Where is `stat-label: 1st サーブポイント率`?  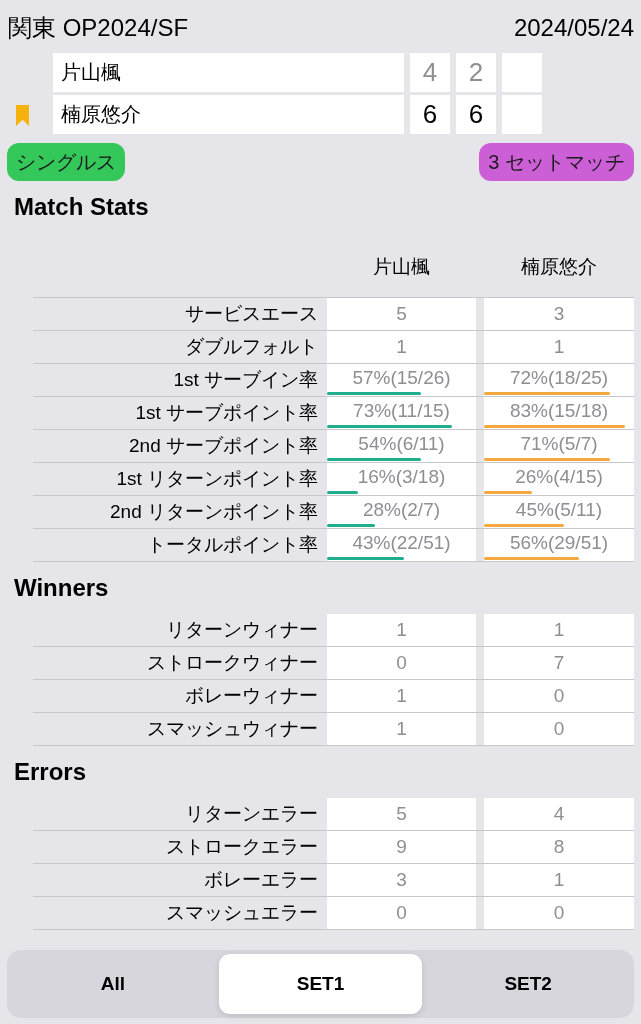 stat-label: 1st サーブポイント率 is located at coordinates (226, 413).